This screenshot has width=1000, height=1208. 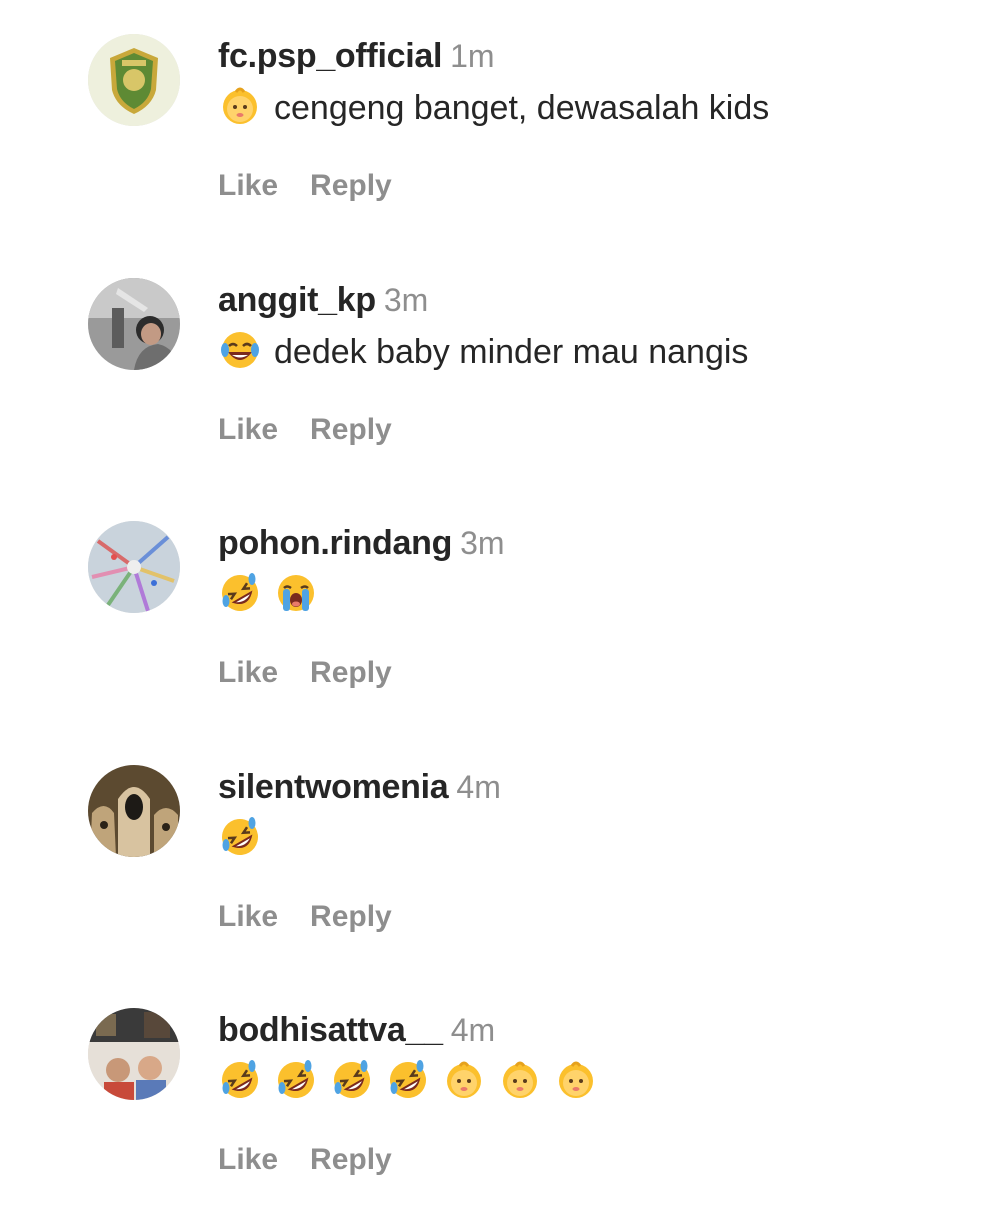 What do you see at coordinates (296, 593) in the screenshot?
I see `loudly-crying-emoji-icon` at bounding box center [296, 593].